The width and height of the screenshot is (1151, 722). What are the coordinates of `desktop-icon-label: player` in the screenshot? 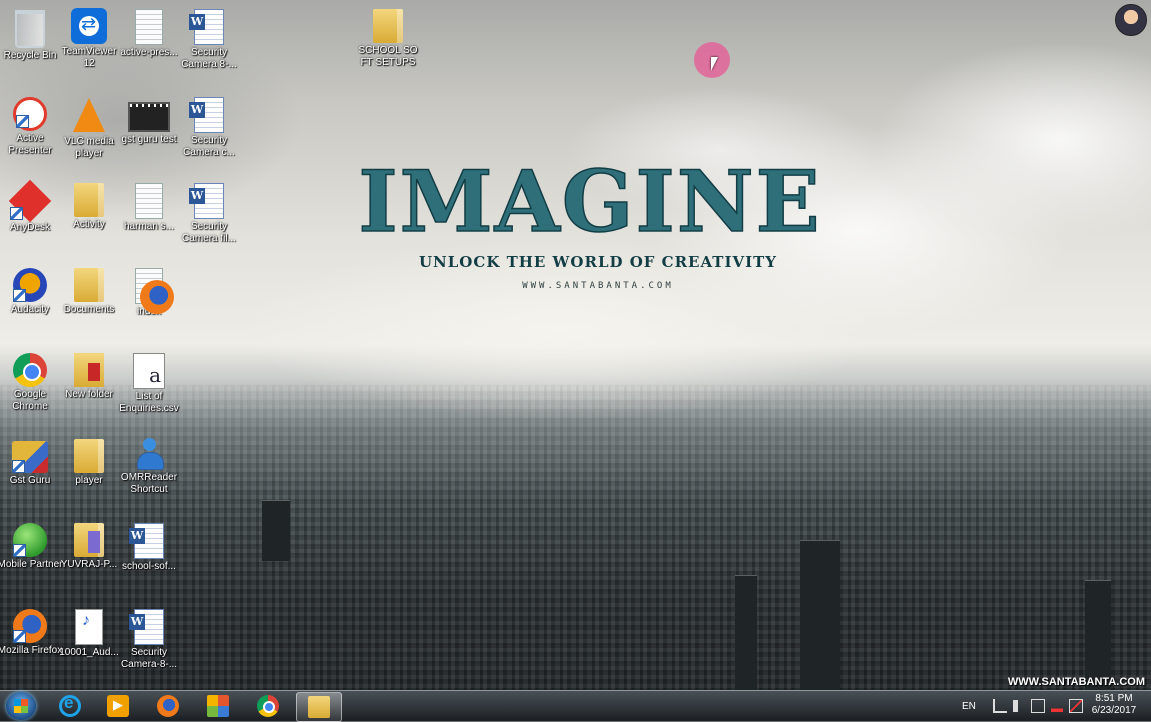 It's located at (89, 480).